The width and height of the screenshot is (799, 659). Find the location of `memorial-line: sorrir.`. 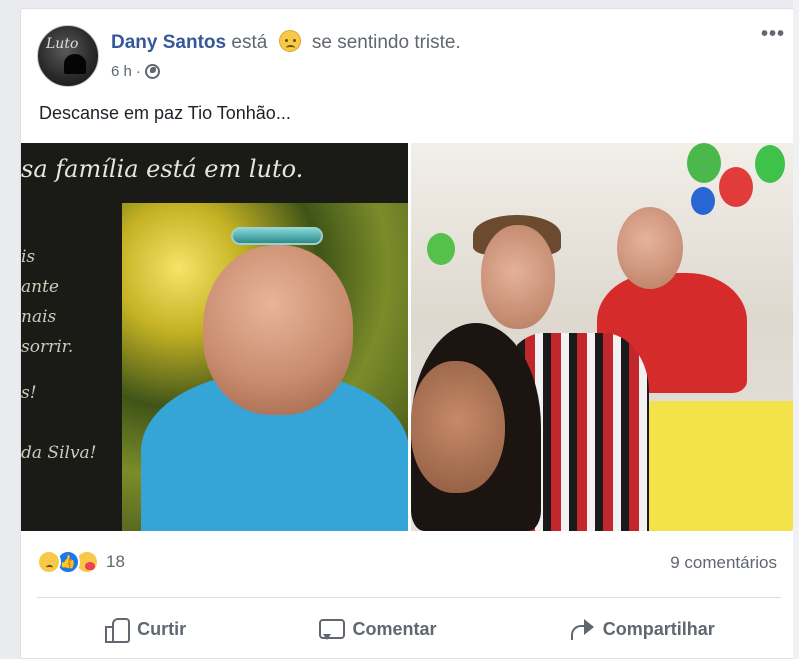

memorial-line: sorrir. is located at coordinates (47, 347).